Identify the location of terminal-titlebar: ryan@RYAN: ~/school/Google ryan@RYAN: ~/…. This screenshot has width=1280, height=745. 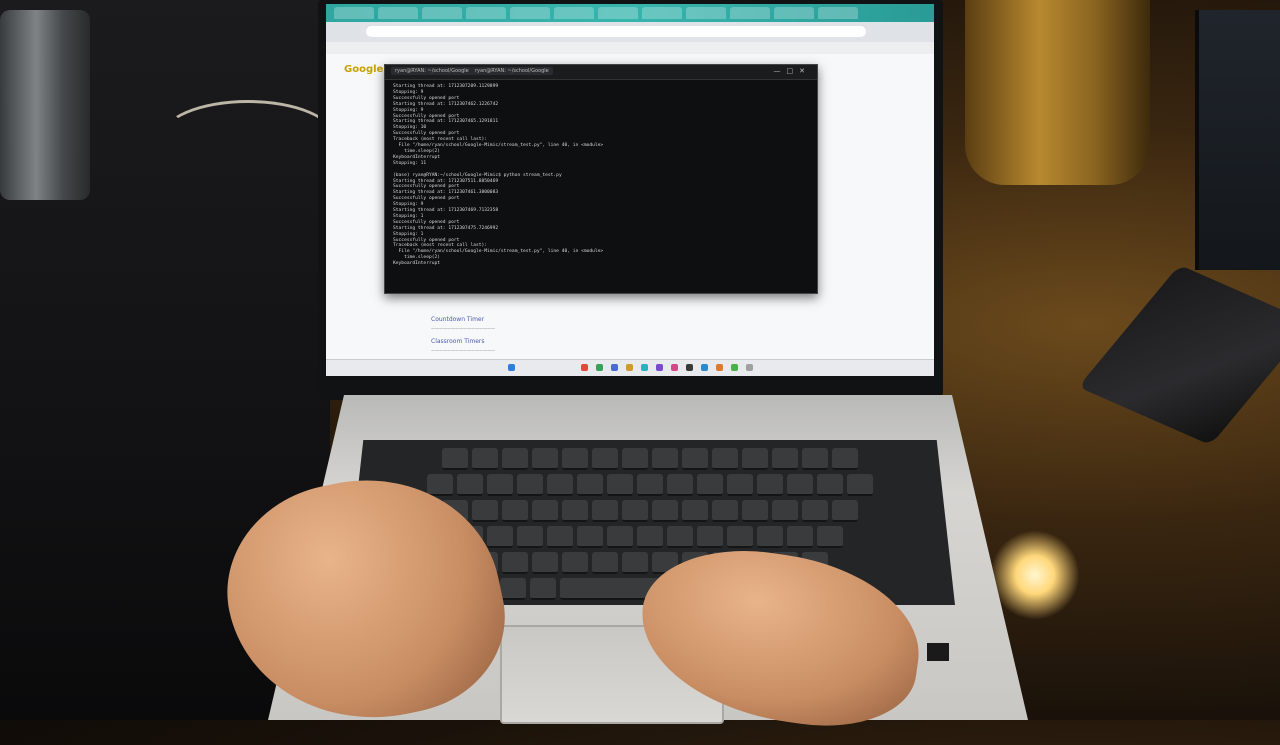
(601, 72).